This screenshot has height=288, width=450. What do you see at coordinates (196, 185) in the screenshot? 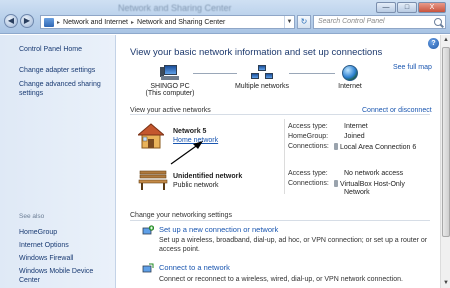
I see `public-network-label: Public network` at bounding box center [196, 185].